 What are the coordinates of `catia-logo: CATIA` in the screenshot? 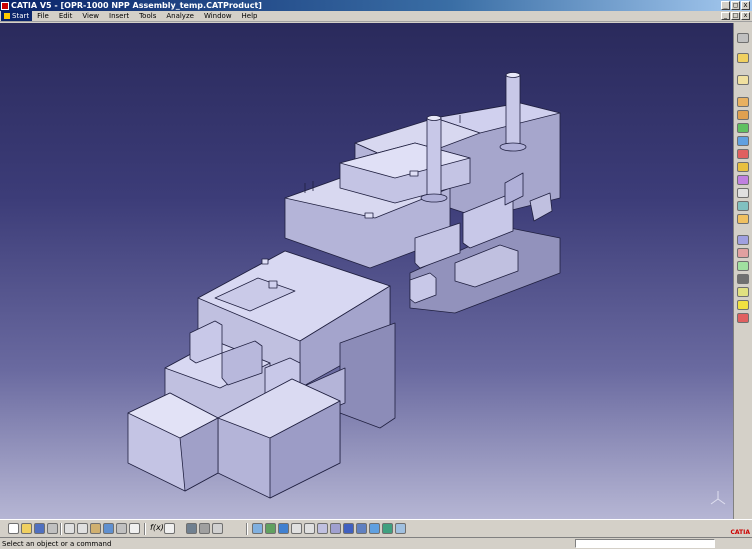 It's located at (740, 532).